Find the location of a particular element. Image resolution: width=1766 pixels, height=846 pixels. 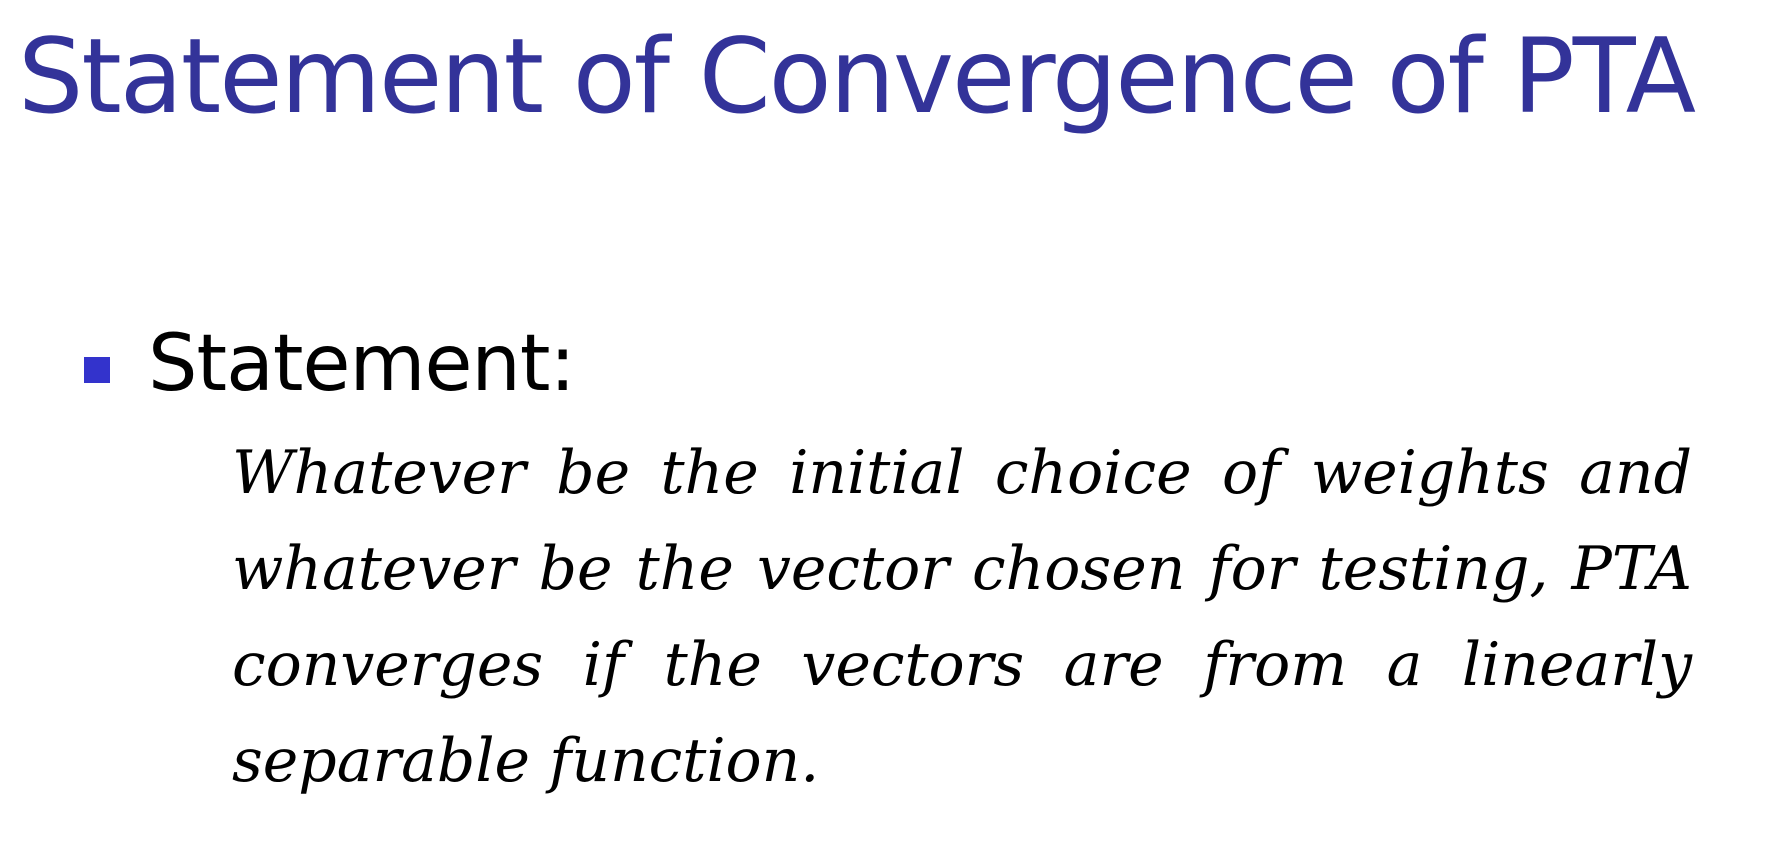

bullet-item: Statement: is located at coordinates (330, 364).